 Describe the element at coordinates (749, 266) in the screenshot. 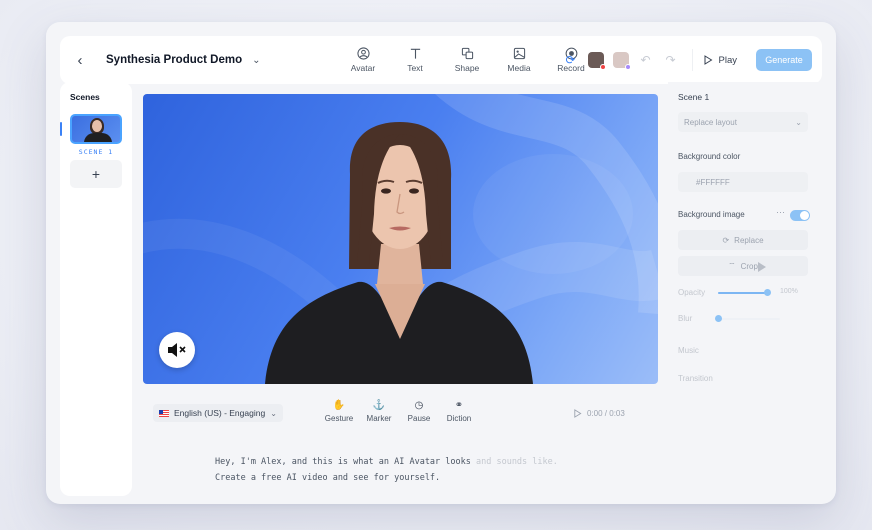

I see `crop-label: Crop` at that location.